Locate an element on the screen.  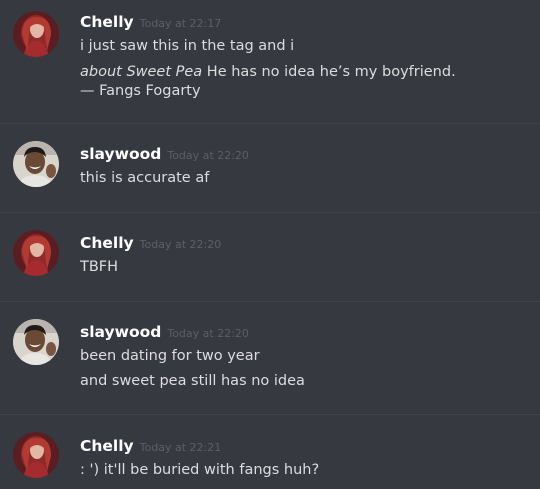
message-header: Chelly Today at 22:21 is located at coordinates (150, 447).